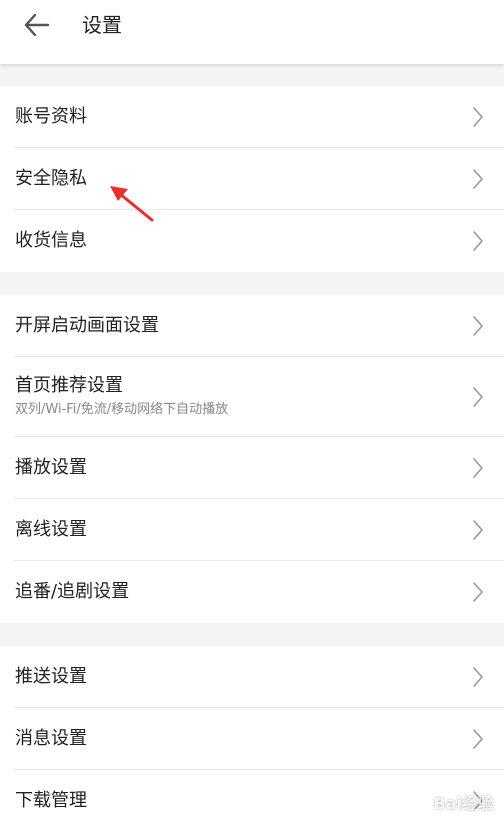  I want to click on settings-item-account-profile: 账号资料, so click(252, 117).